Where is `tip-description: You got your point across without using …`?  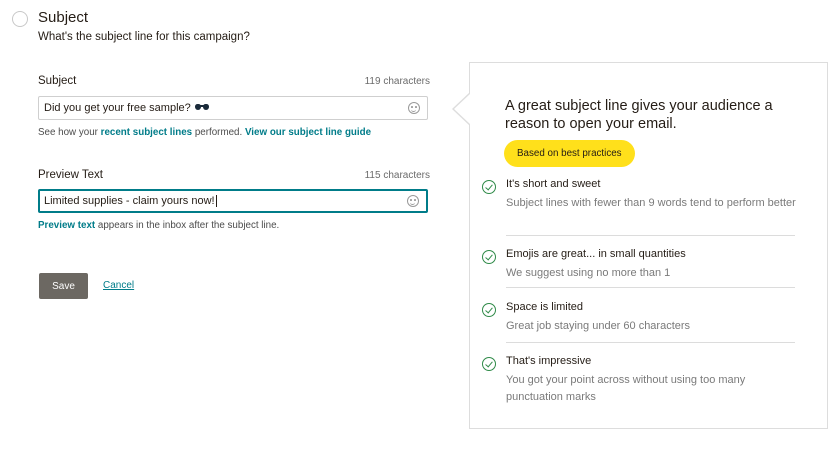
tip-description: You got your point across without using … is located at coordinates (626, 388).